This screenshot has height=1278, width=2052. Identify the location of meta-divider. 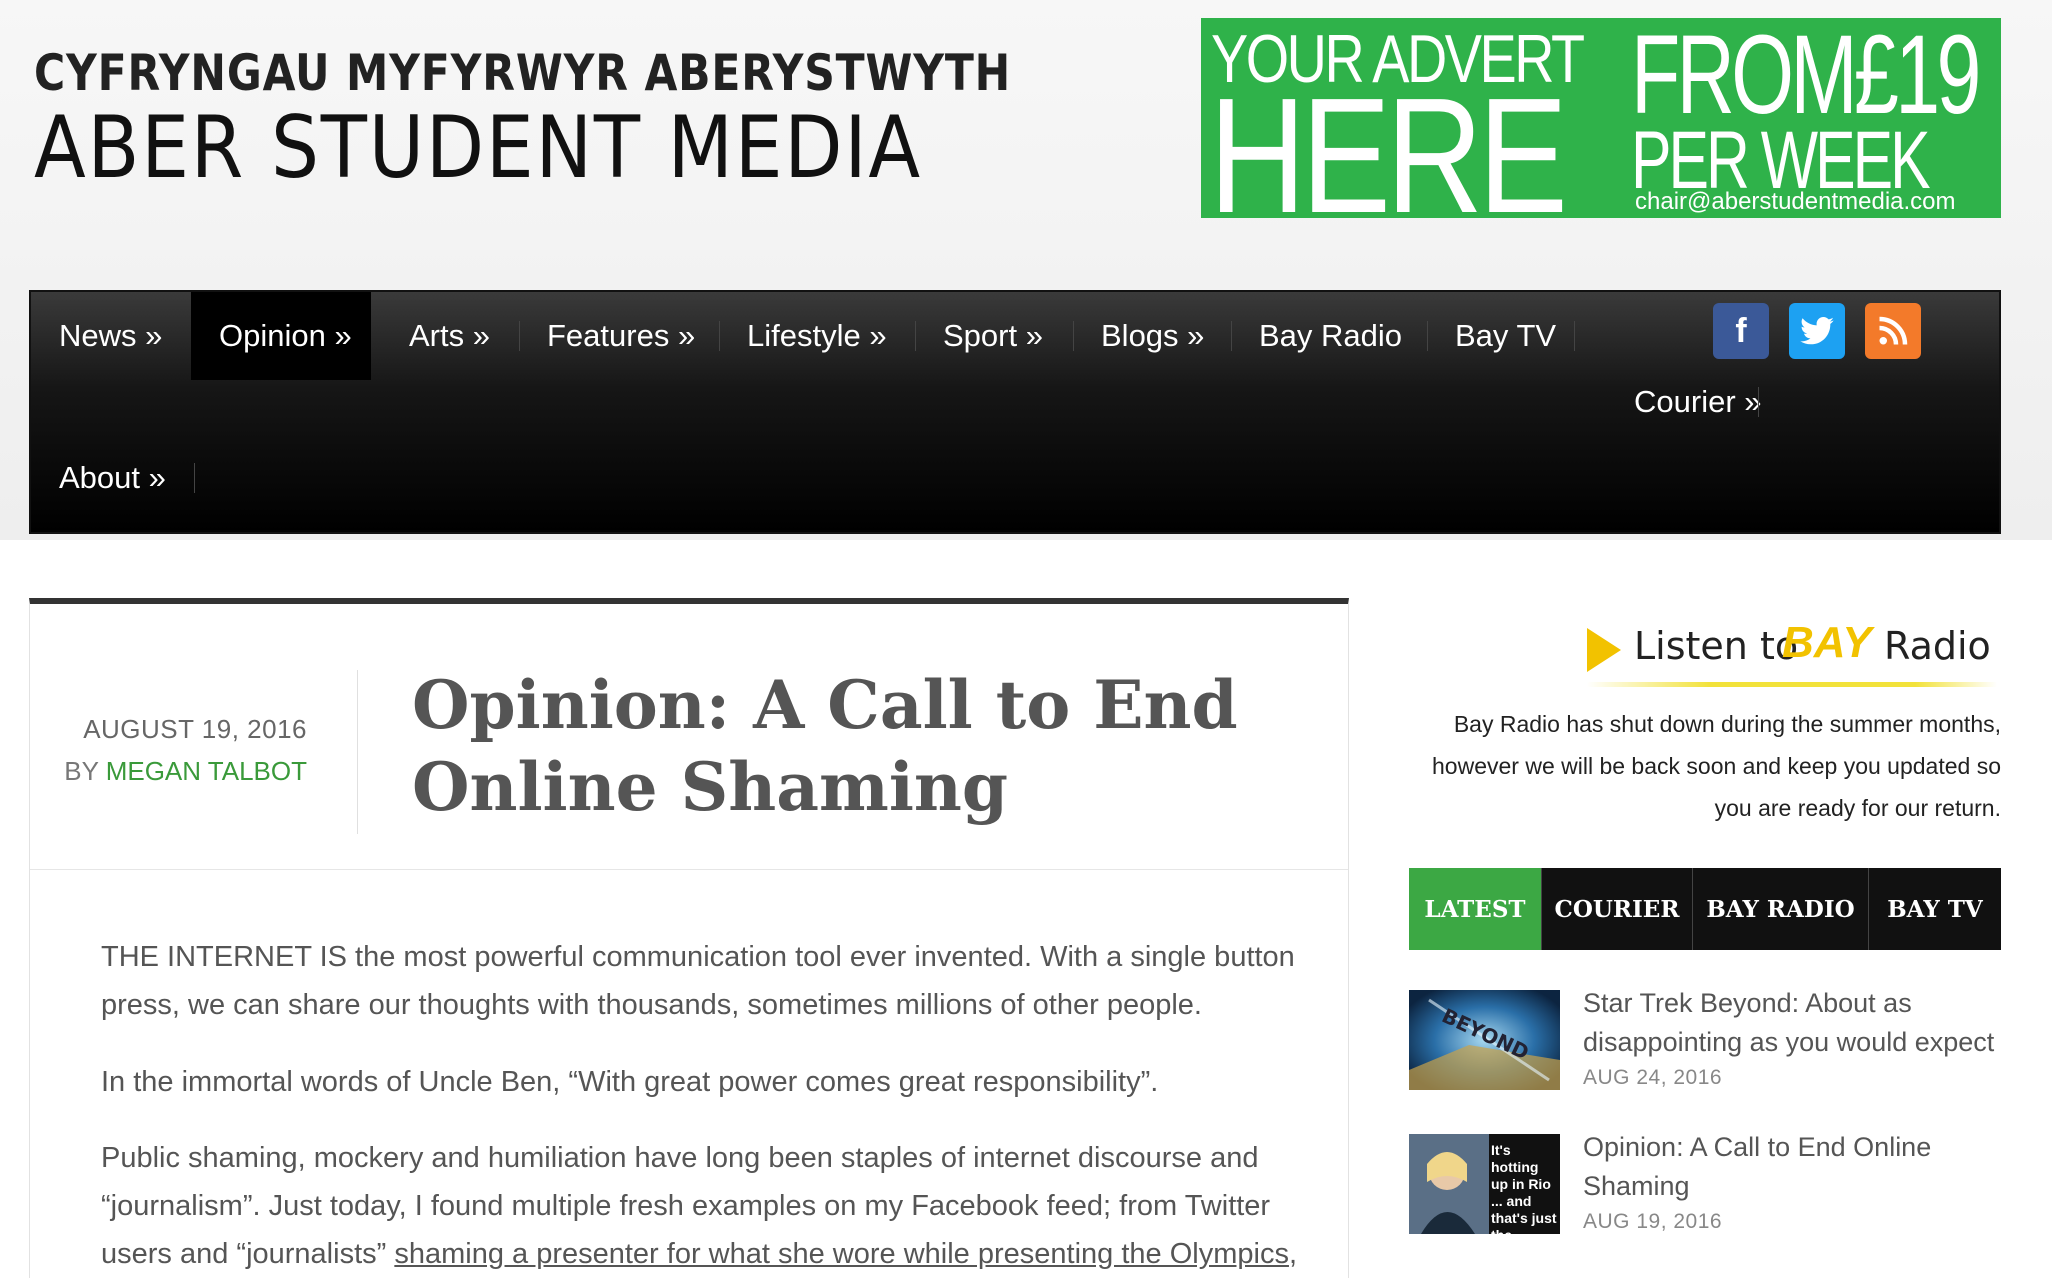
(357, 752).